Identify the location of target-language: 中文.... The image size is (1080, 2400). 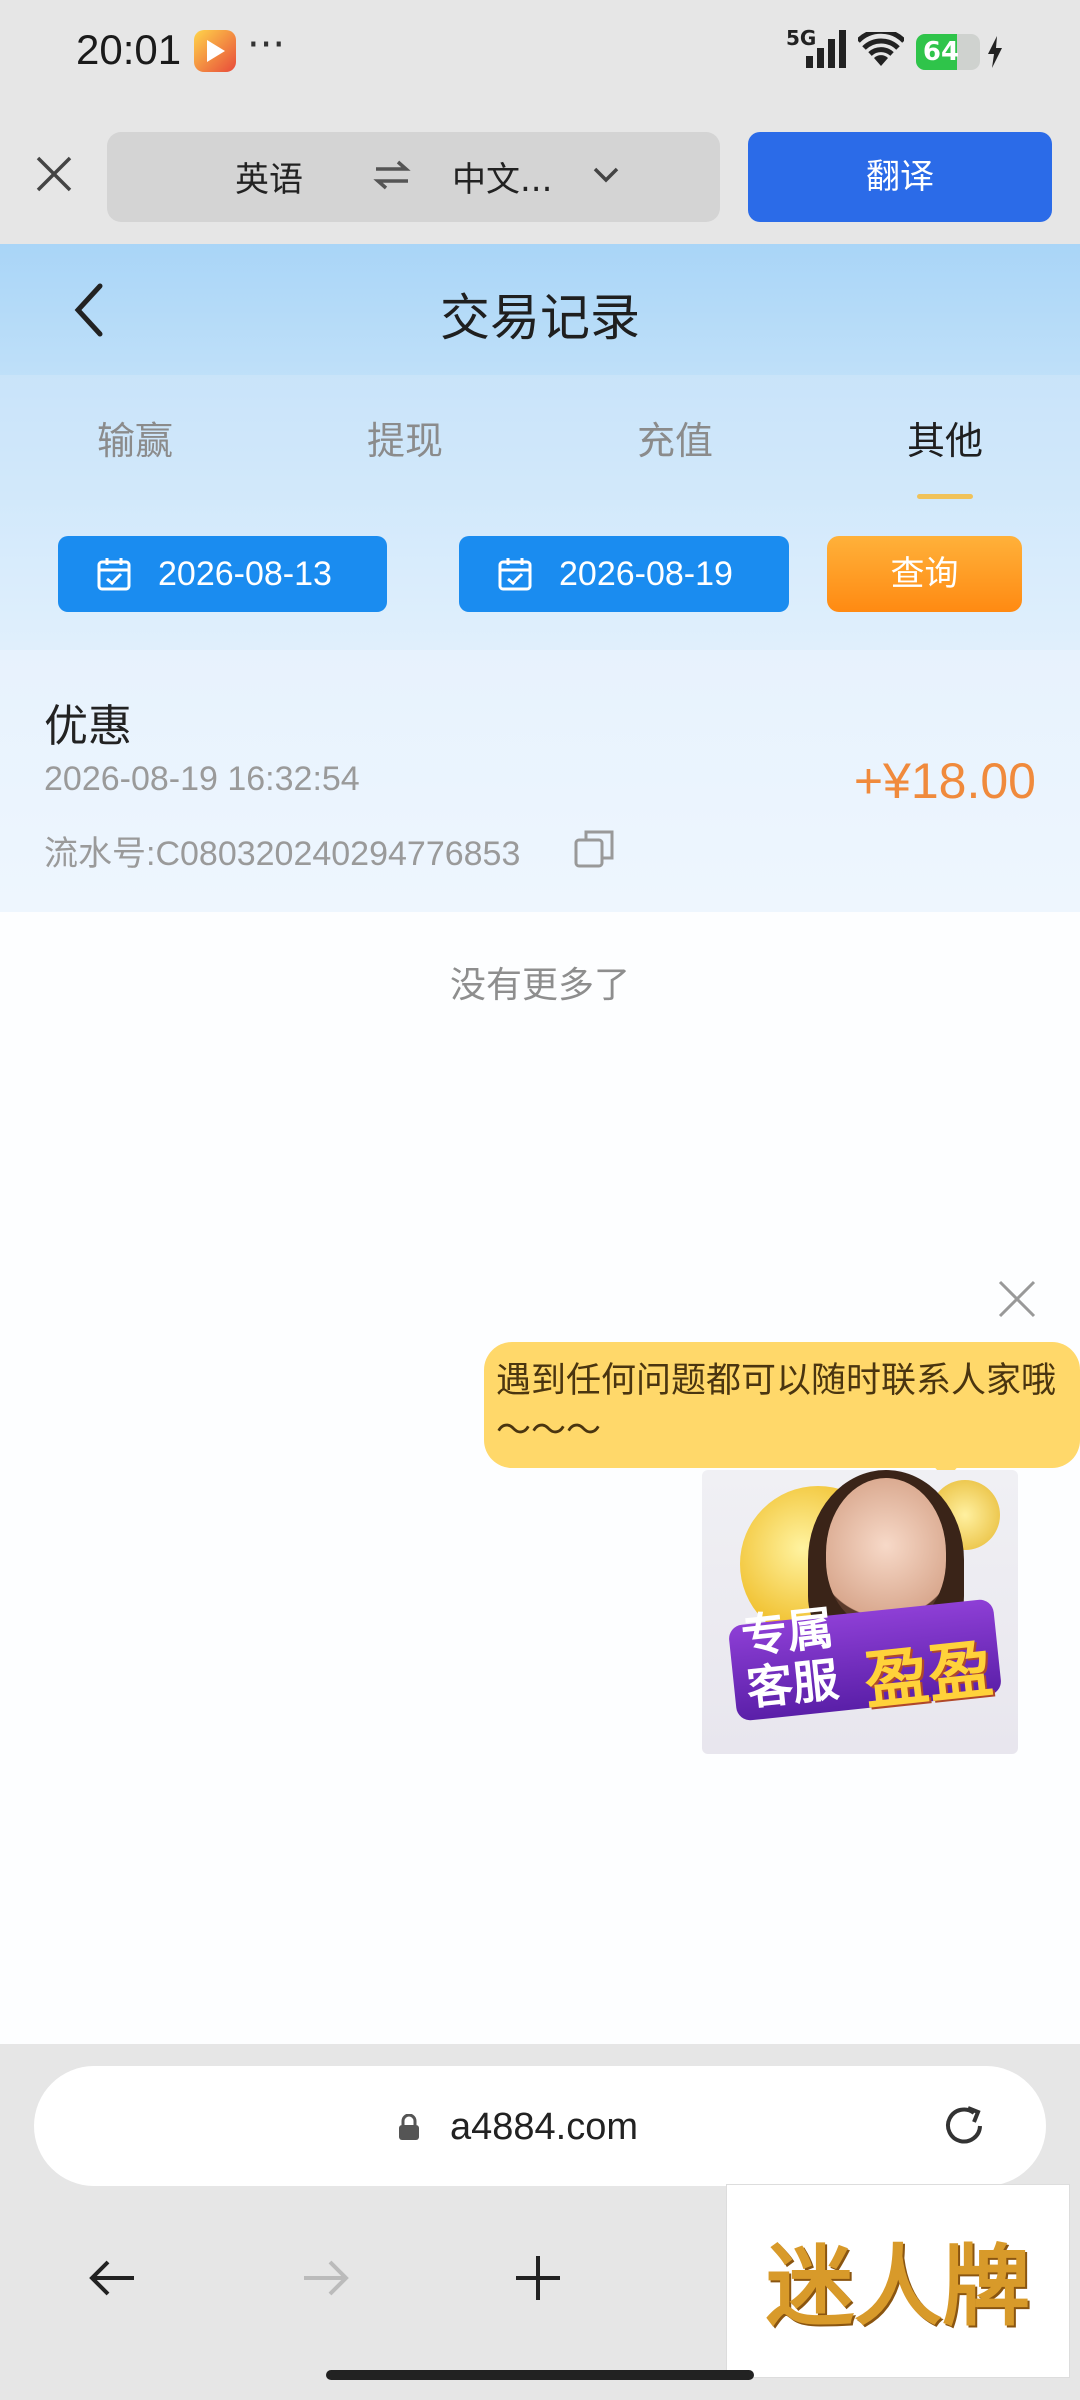
(502, 176).